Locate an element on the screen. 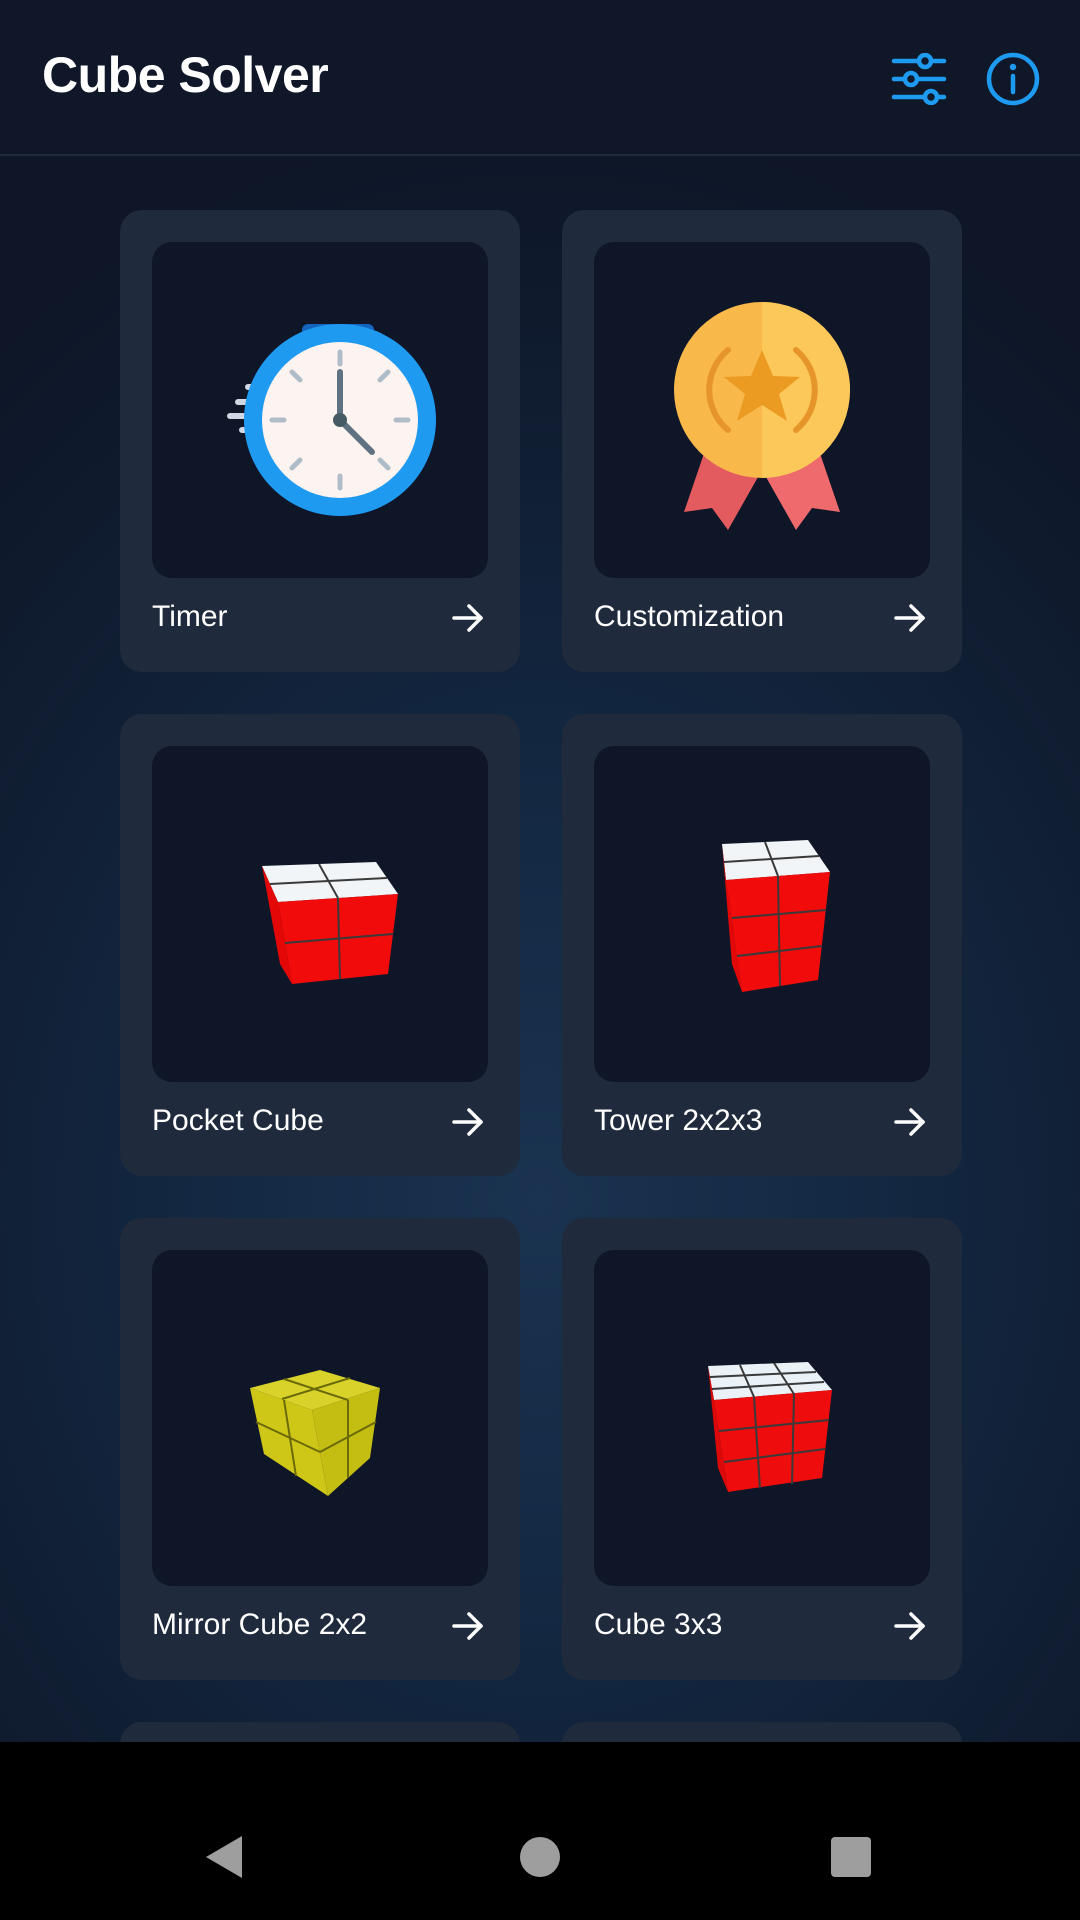 This screenshot has height=1920, width=1080. back-triangle-icon is located at coordinates (224, 1857).